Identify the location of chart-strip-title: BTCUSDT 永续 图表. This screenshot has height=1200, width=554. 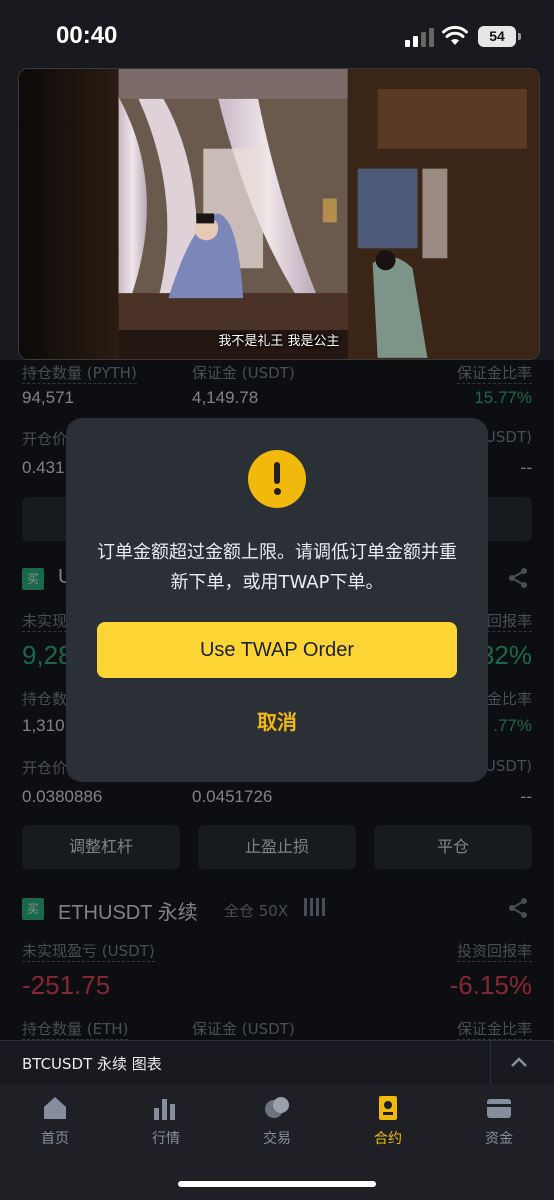
(92, 1064).